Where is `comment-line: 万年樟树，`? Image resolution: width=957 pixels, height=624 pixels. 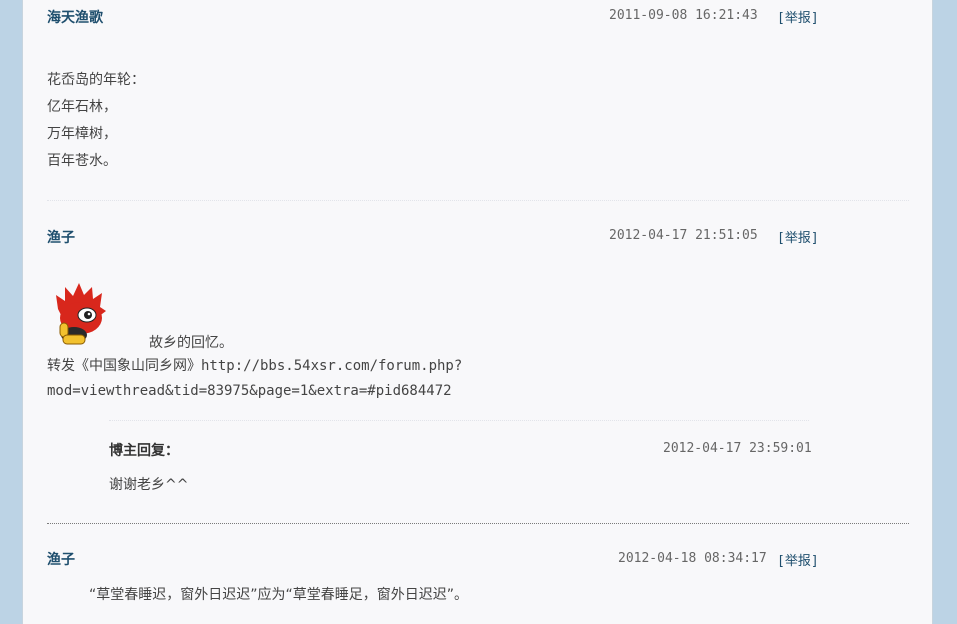
comment-line: 万年樟树， is located at coordinates (82, 134).